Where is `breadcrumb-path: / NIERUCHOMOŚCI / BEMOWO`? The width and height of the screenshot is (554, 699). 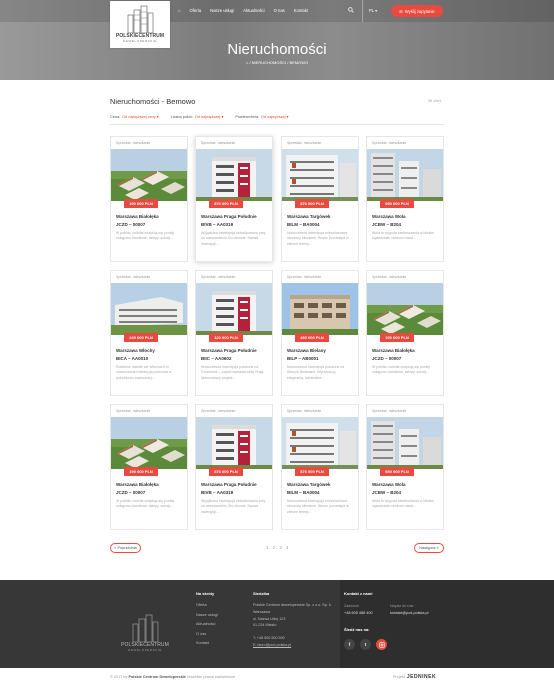
breadcrumb-path: / NIERUCHOMOŚCI / BEMOWO is located at coordinates (278, 62).